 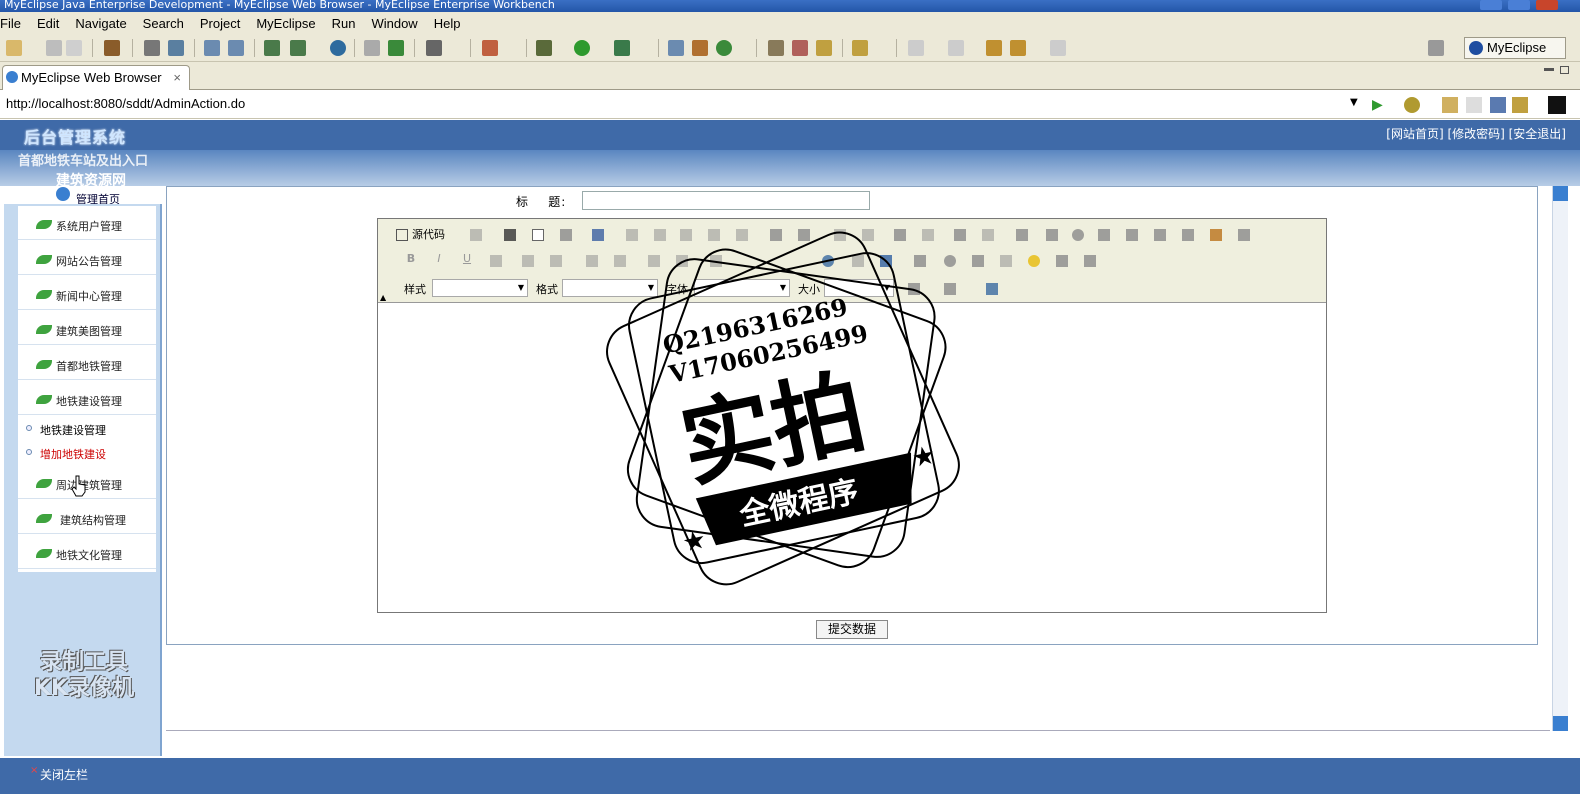 What do you see at coordinates (1519, 5) in the screenshot?
I see `maximize-button` at bounding box center [1519, 5].